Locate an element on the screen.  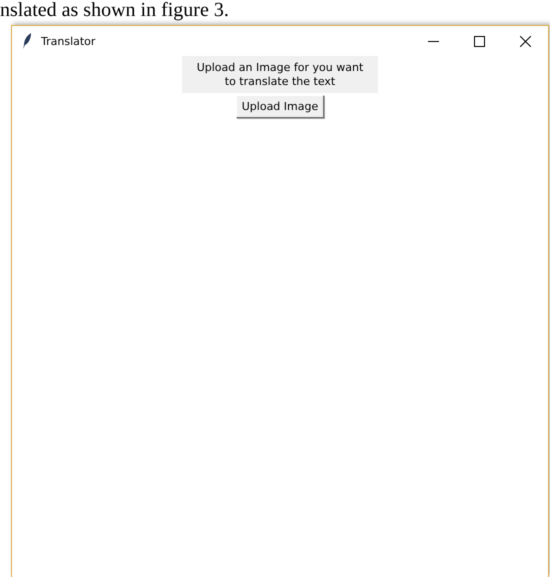
maximize-icon is located at coordinates (479, 41).